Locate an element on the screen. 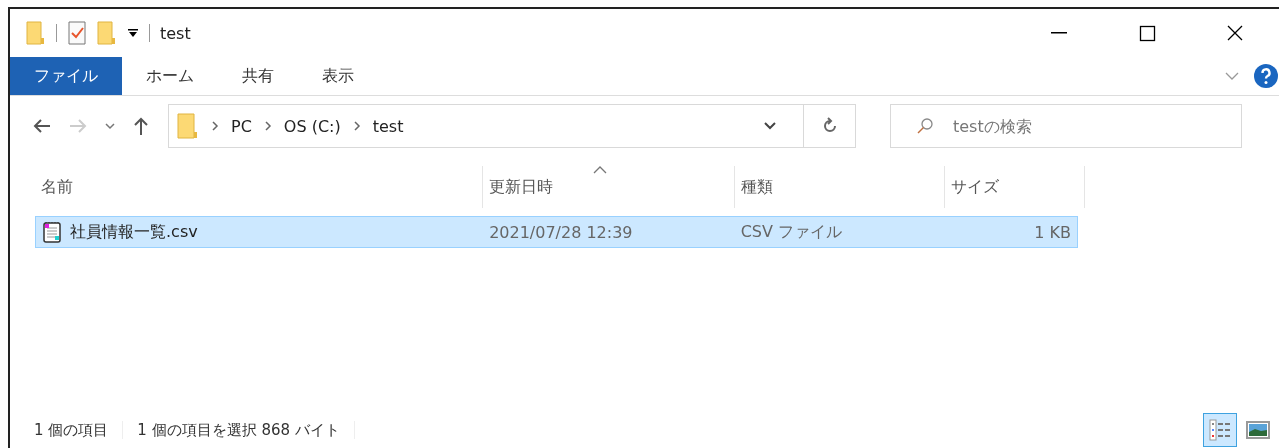 Image resolution: width=1279 pixels, height=448 pixels. file-size: 1 KB is located at coordinates (1052, 232).